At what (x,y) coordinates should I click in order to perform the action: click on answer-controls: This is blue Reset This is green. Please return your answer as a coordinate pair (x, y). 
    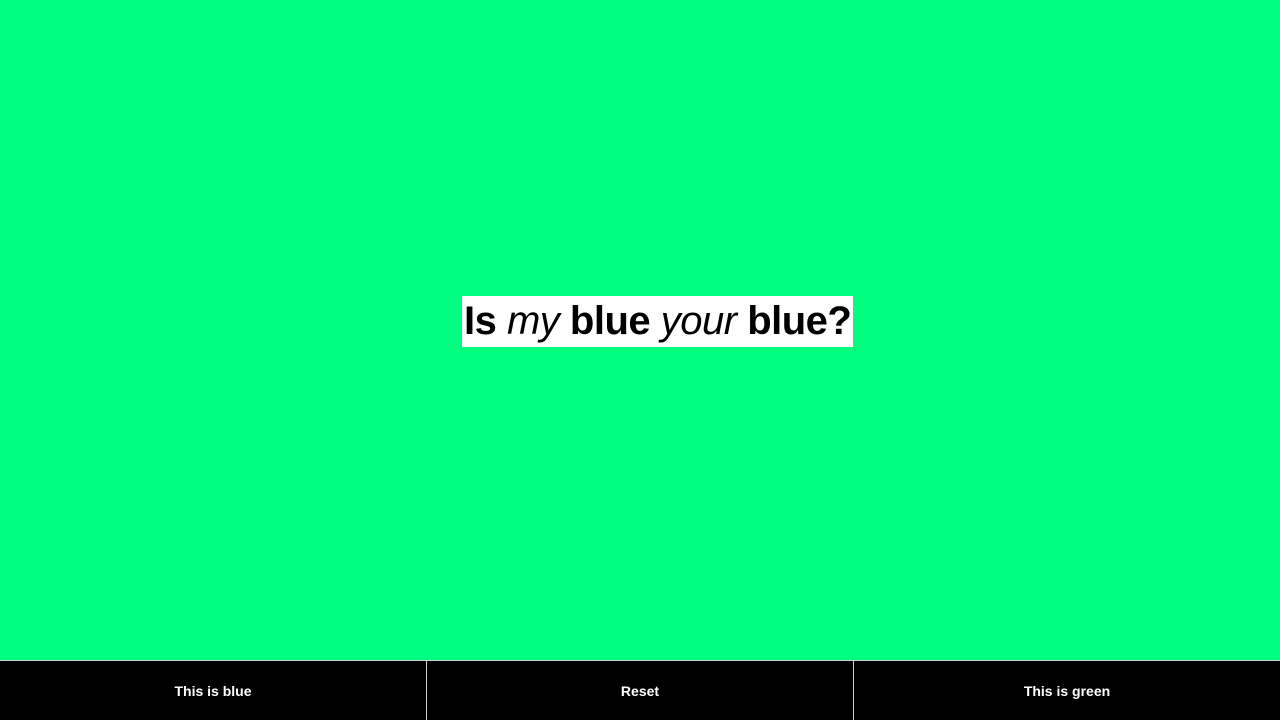
    Looking at the image, I should click on (640, 690).